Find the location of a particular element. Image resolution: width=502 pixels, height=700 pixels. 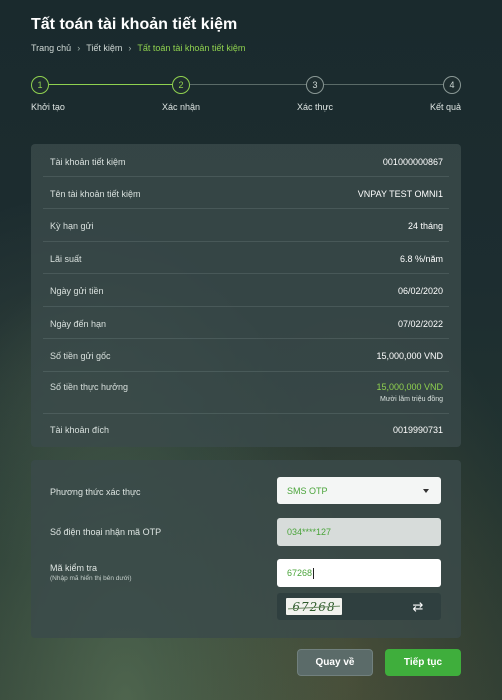

otp-phone-value: 034****127 is located at coordinates (309, 532).